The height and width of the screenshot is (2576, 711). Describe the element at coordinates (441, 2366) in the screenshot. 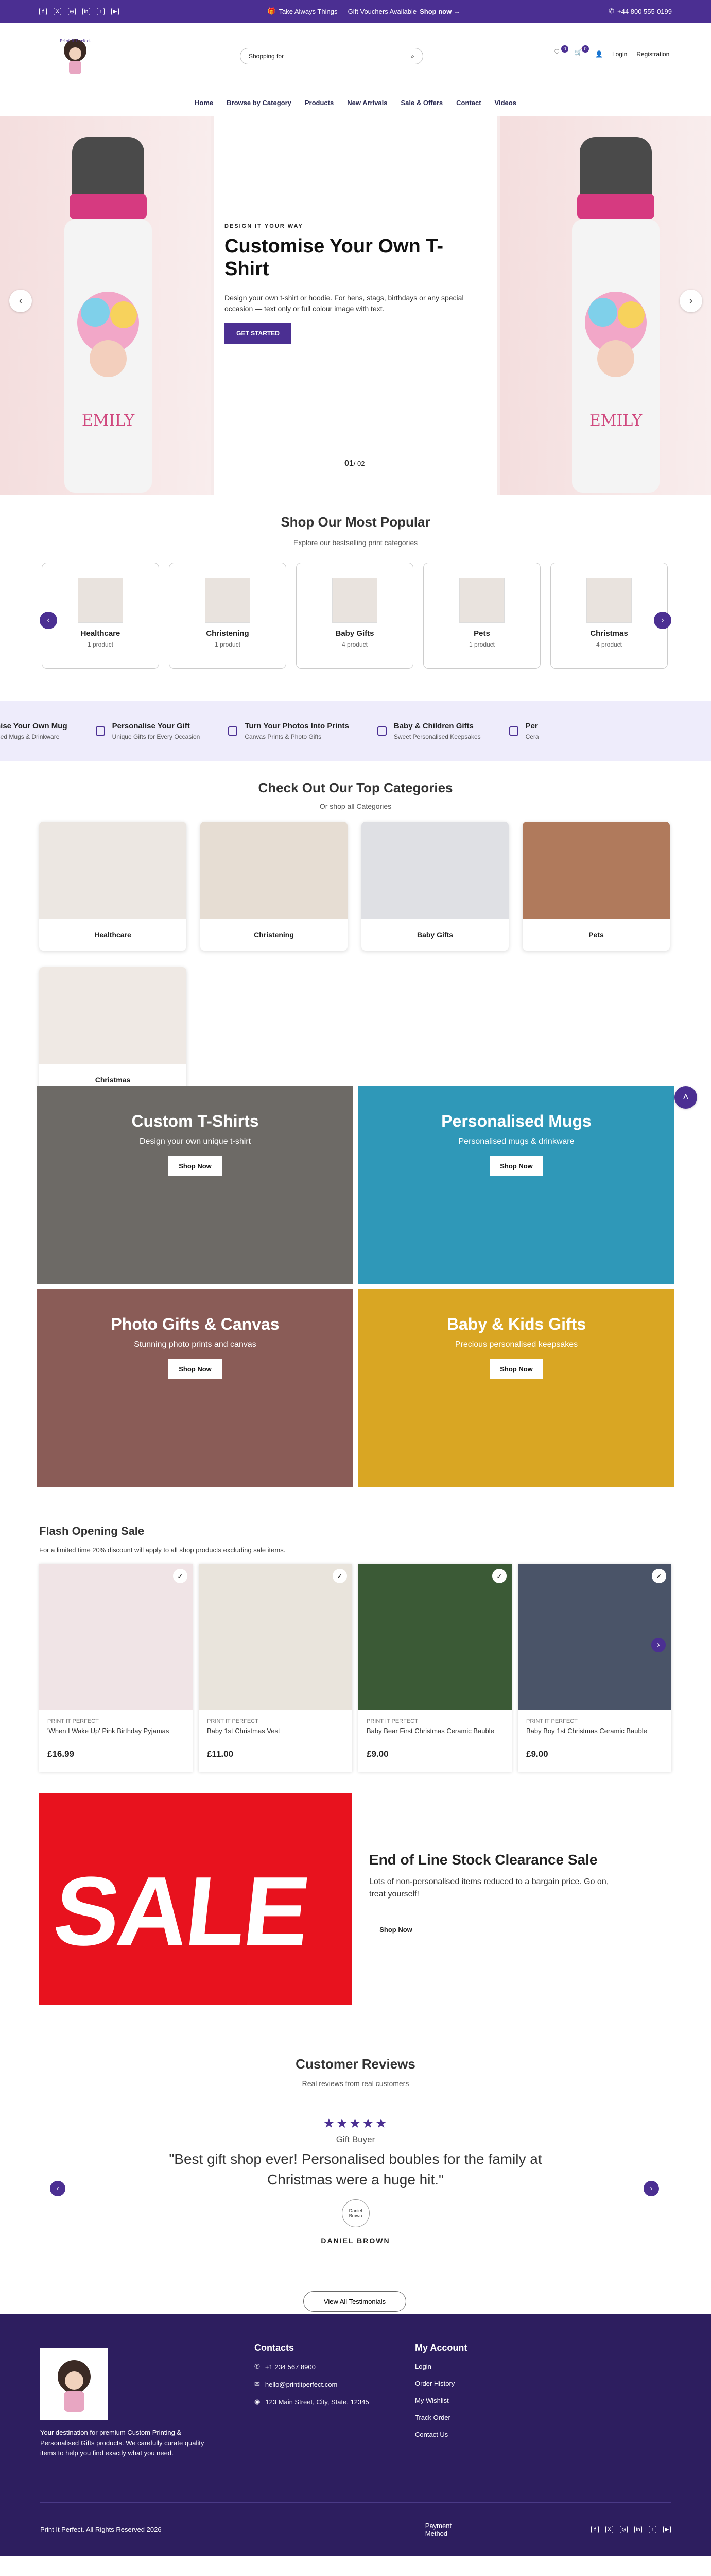

I see `footer-link-login: Login` at that location.